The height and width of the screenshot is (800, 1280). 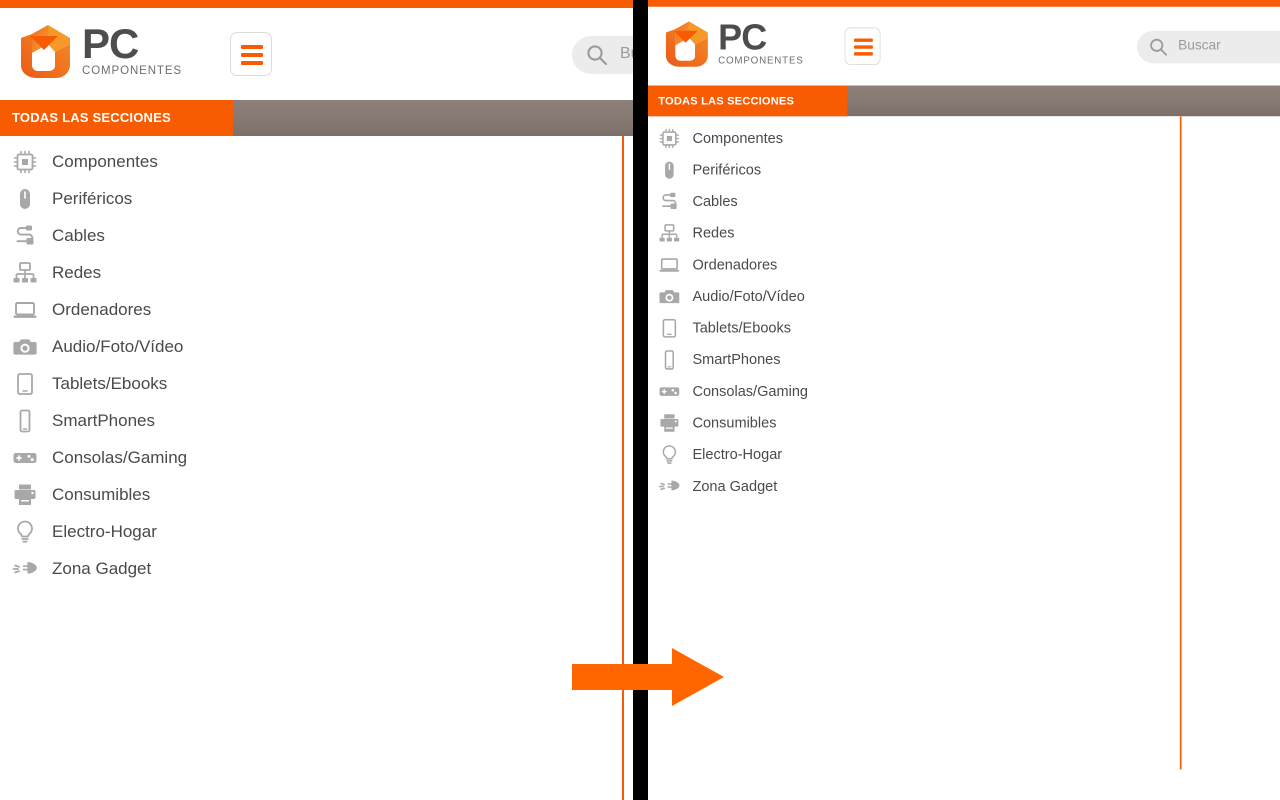 I want to click on lightbulb-icon, so click(x=669, y=454).